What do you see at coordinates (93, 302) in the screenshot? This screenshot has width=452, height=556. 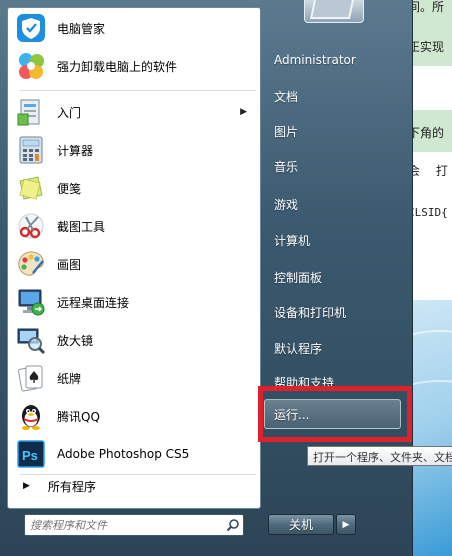 I see `program-label: 远程桌面连接` at bounding box center [93, 302].